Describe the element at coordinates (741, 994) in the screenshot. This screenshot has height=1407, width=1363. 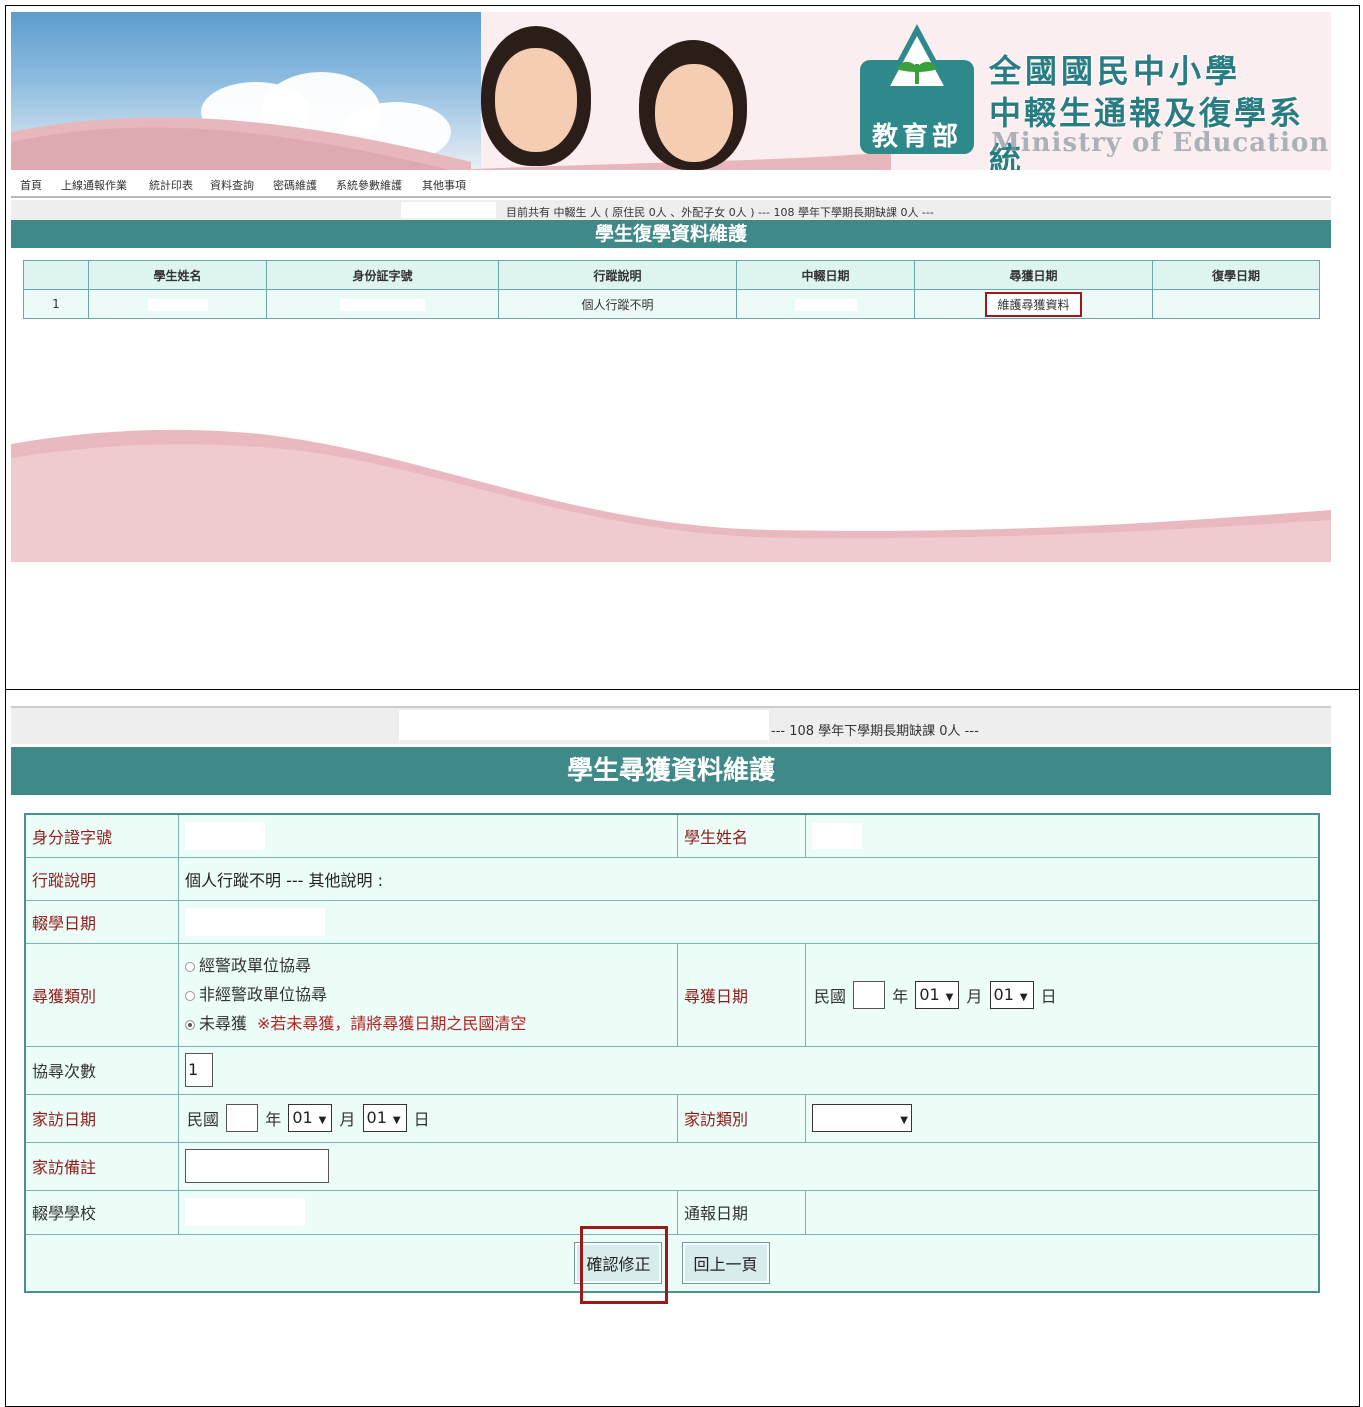
I see `found-date-label: 尋獲日期` at that location.